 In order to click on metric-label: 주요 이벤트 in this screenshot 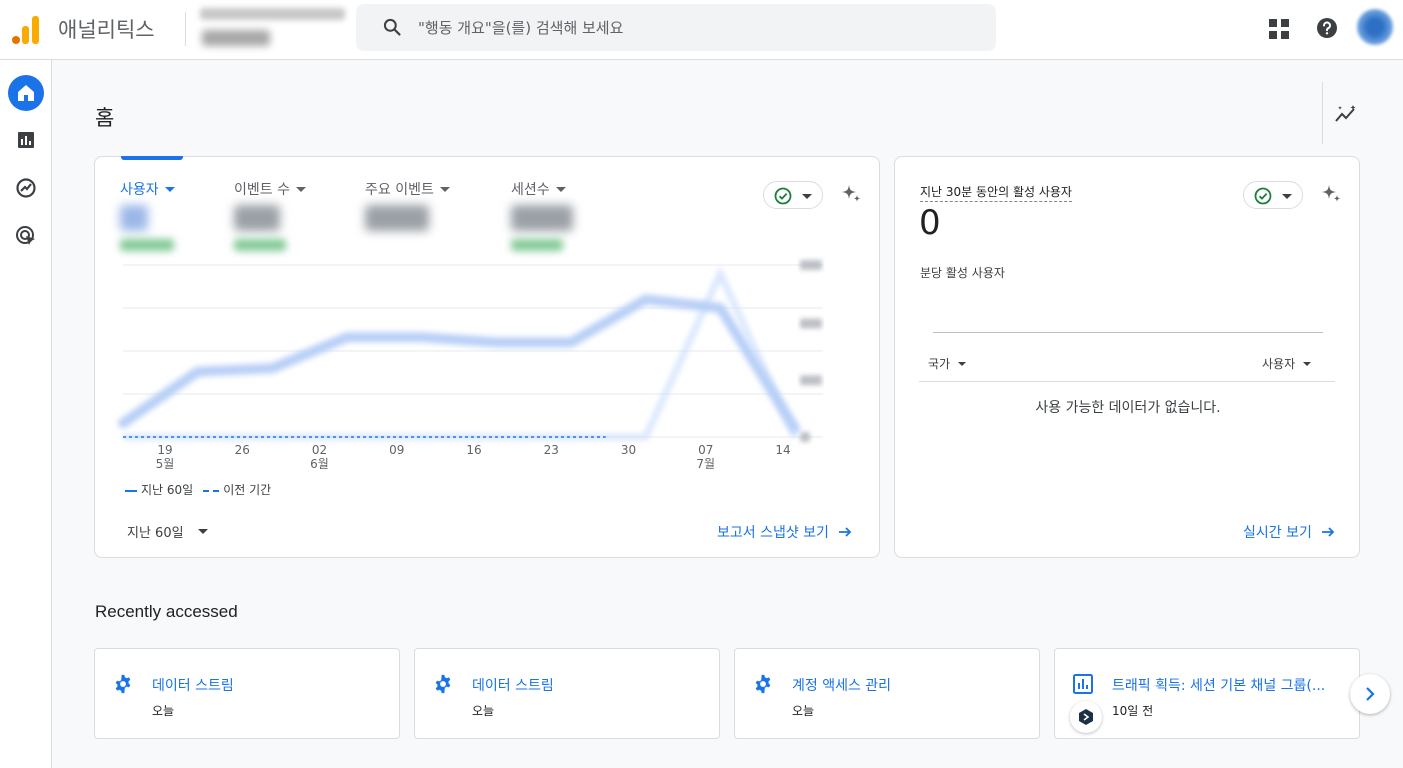, I will do `click(399, 190)`.